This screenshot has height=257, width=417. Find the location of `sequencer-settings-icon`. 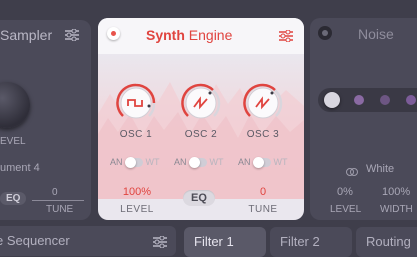

sequencer-settings-icon is located at coordinates (160, 244).